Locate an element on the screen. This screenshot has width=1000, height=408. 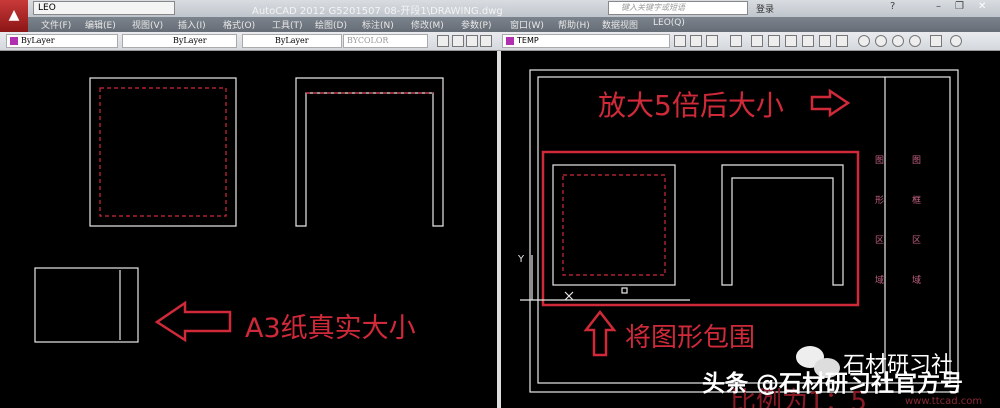
col1-char: 形 is located at coordinates (879, 200).